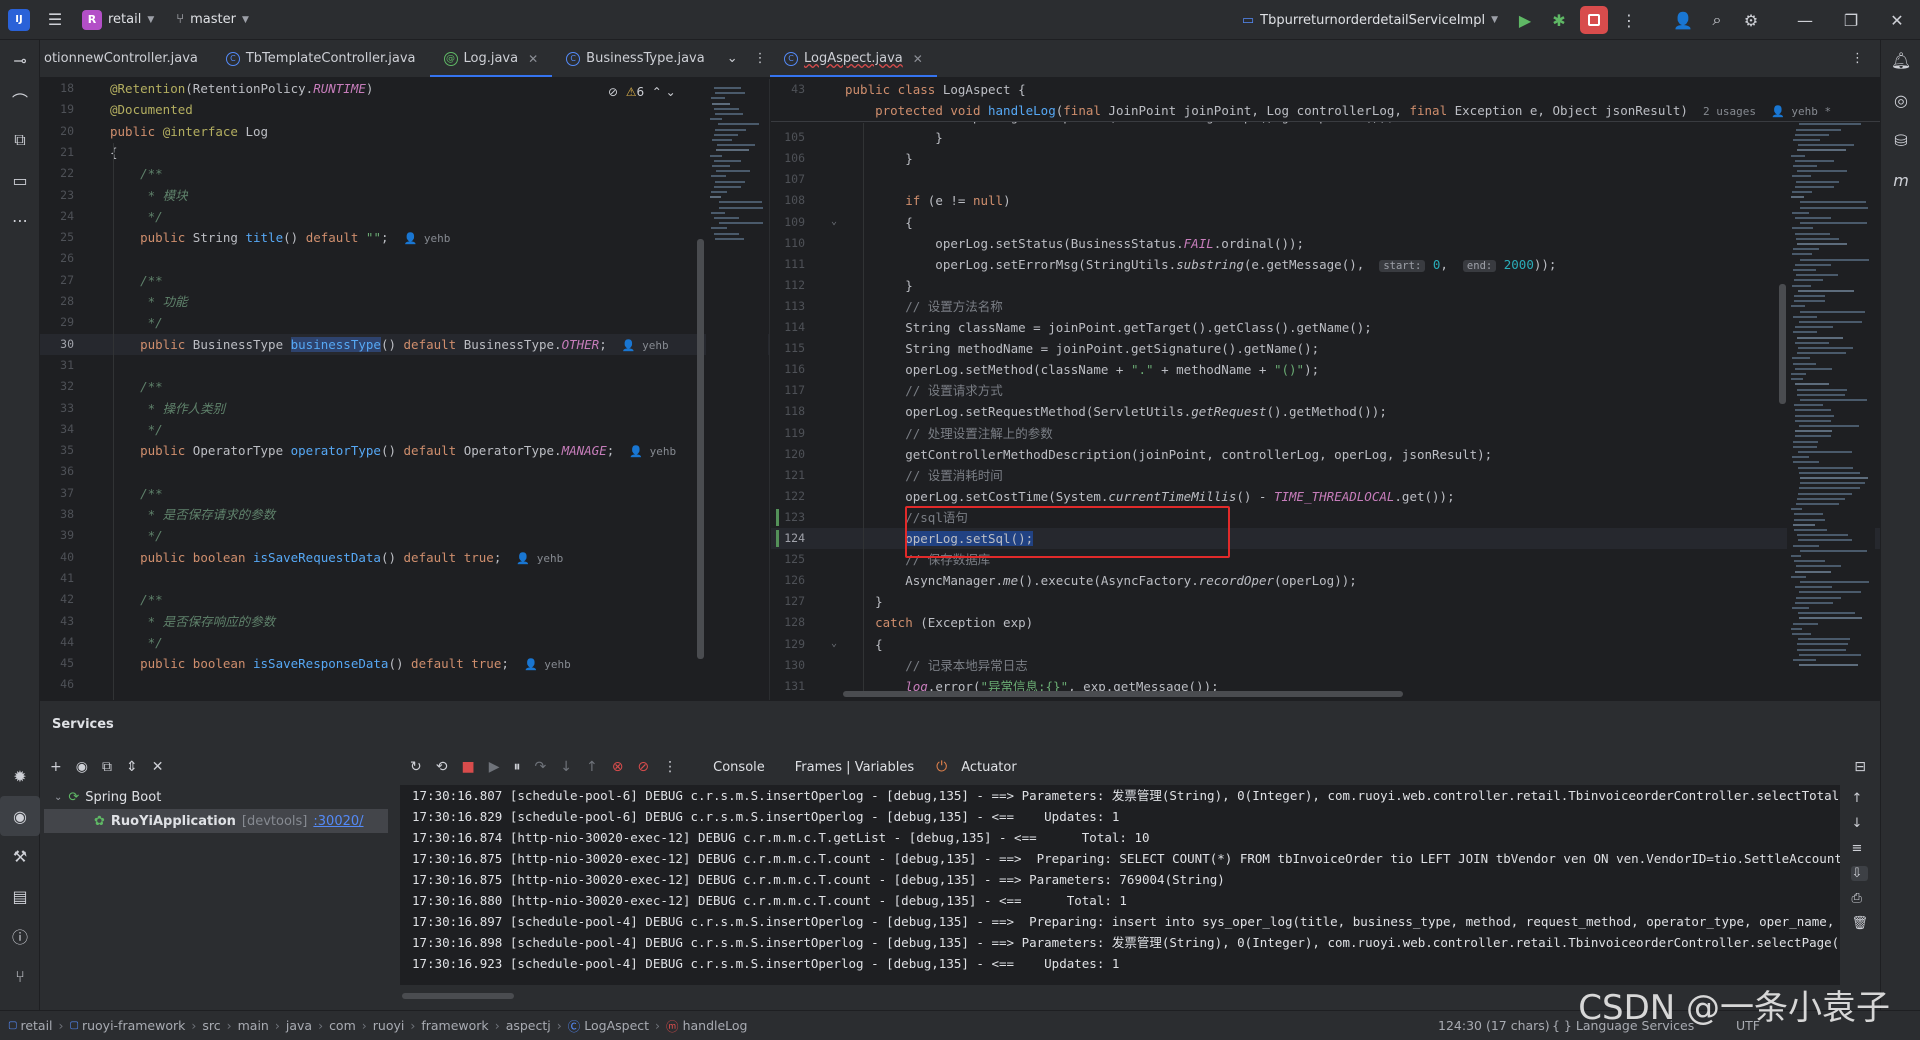 This screenshot has width=1920, height=1040. Describe the element at coordinates (635, 58) in the screenshot. I see `tab-businesstype: C BusinessType.java` at that location.